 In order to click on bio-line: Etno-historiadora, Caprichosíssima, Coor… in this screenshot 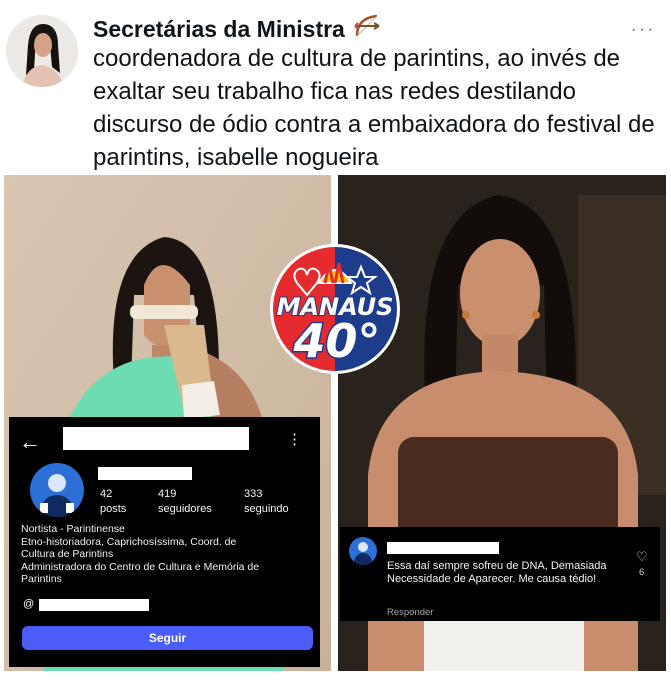, I will do `click(129, 541)`.